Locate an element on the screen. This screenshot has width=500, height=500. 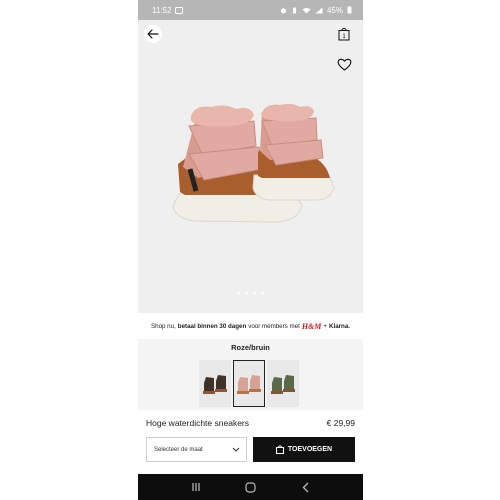
klarna-logo: Klarna. is located at coordinates (339, 326).